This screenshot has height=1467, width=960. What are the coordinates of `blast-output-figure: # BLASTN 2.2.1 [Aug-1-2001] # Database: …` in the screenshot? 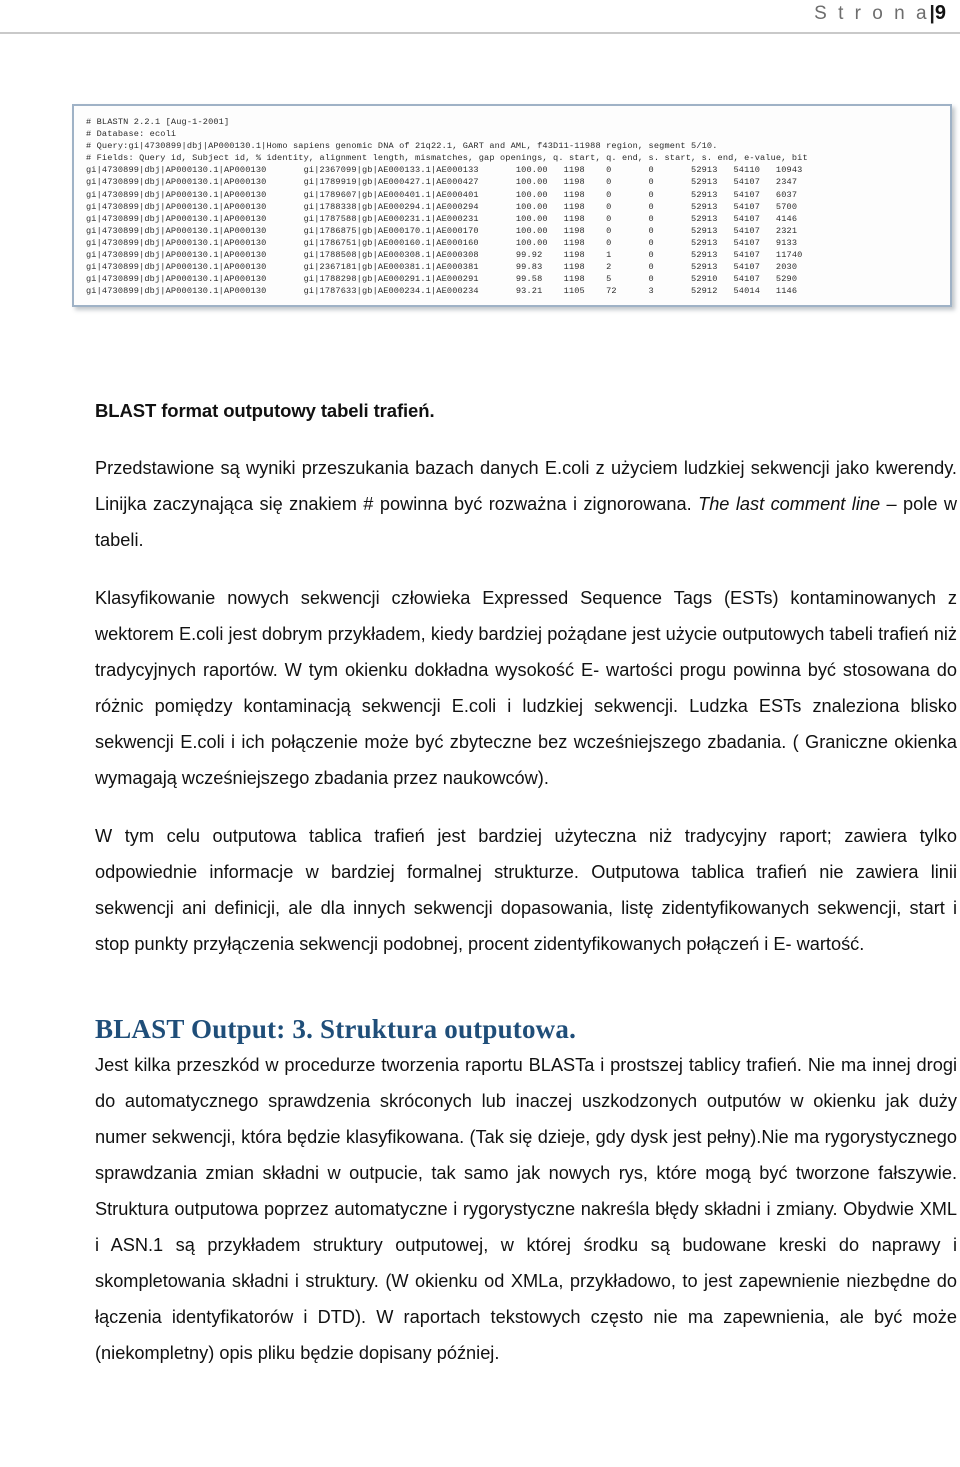 It's located at (512, 206).